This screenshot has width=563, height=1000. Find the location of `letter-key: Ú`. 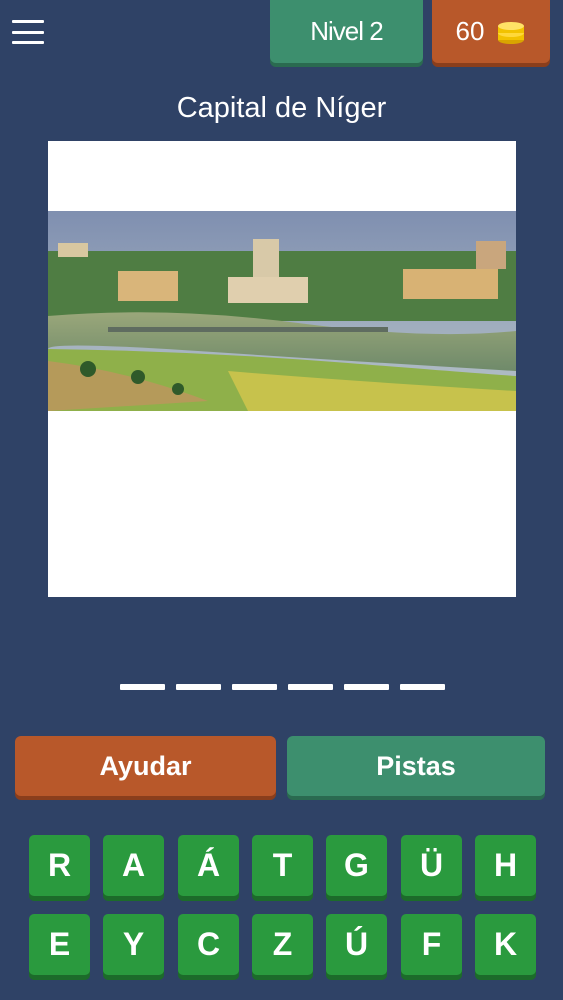

letter-key: Ú is located at coordinates (356, 944).